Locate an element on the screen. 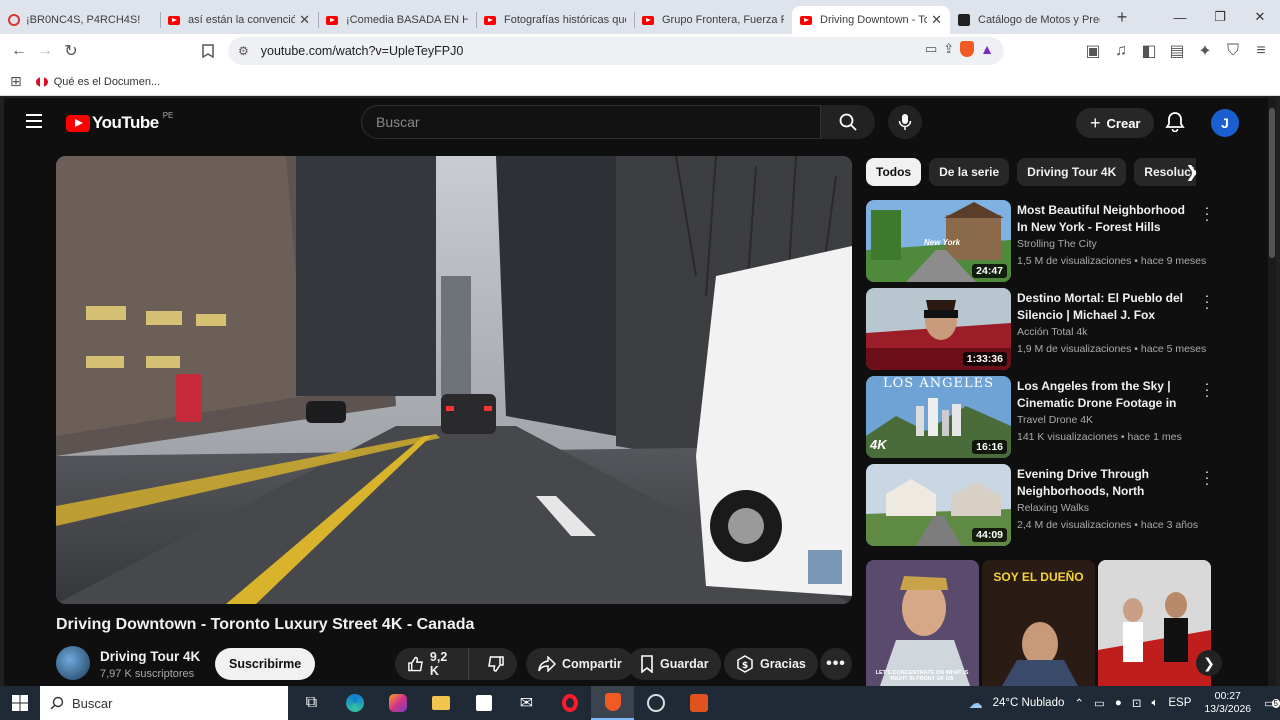 This screenshot has height=720, width=1280. share-button: Compartir is located at coordinates (580, 664).